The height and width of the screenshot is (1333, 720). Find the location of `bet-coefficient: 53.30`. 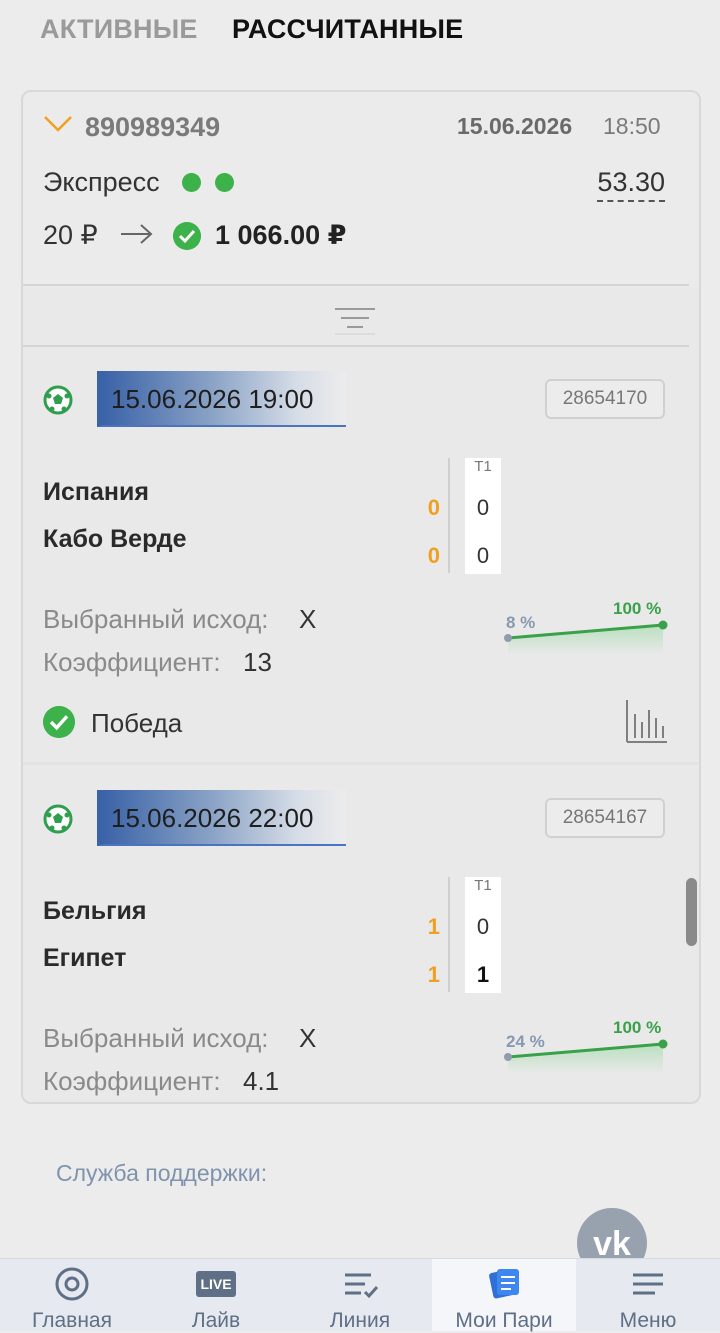

bet-coefficient: 53.30 is located at coordinates (631, 184).